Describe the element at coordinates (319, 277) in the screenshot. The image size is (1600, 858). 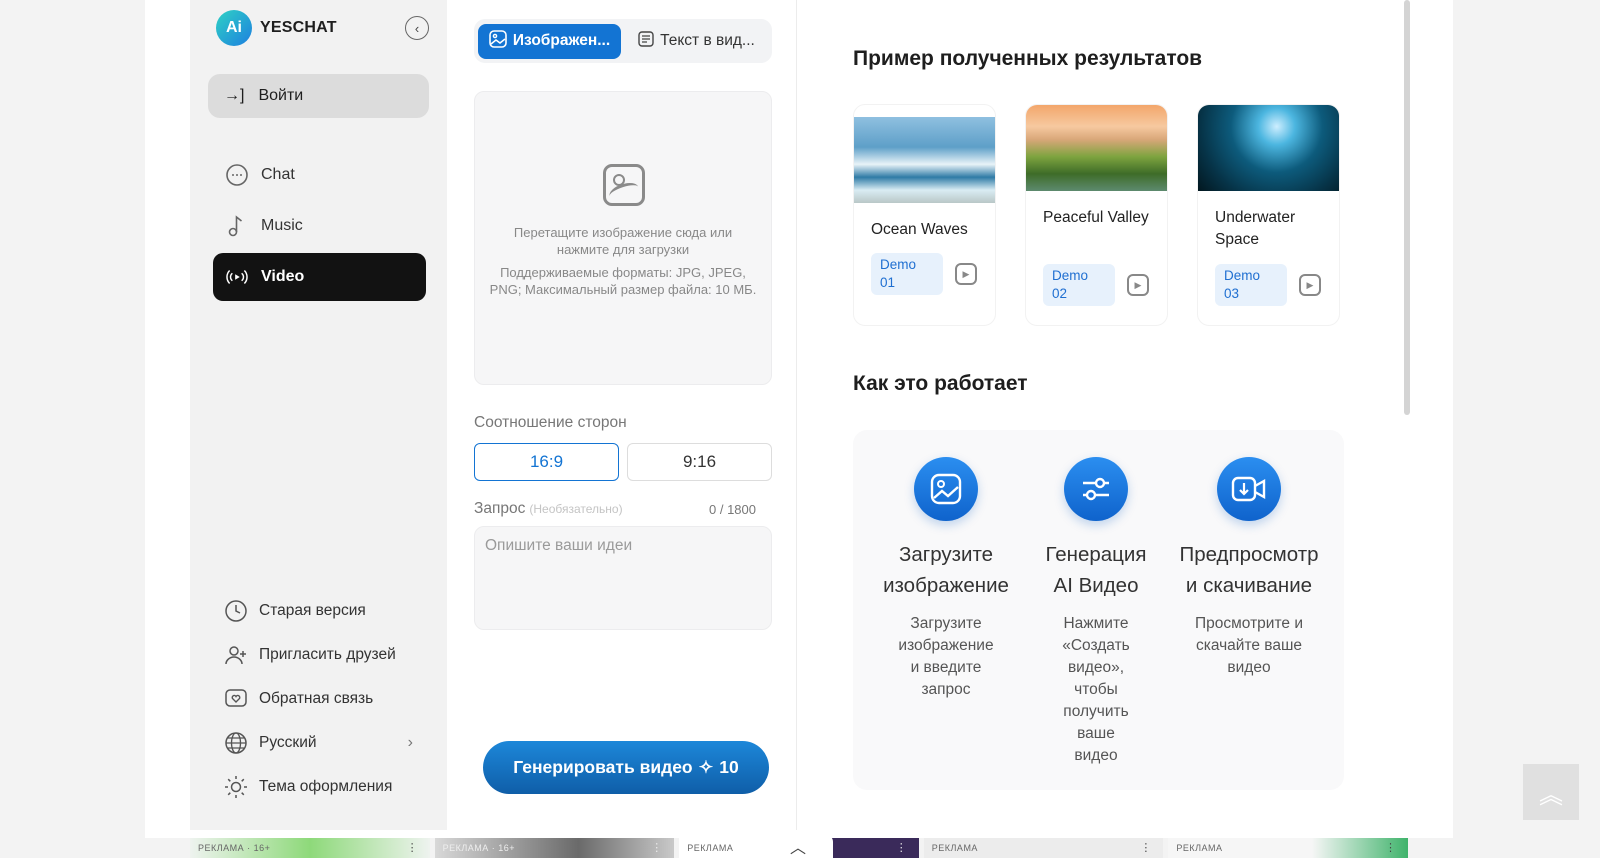
I see `nav-item-video: Video` at that location.